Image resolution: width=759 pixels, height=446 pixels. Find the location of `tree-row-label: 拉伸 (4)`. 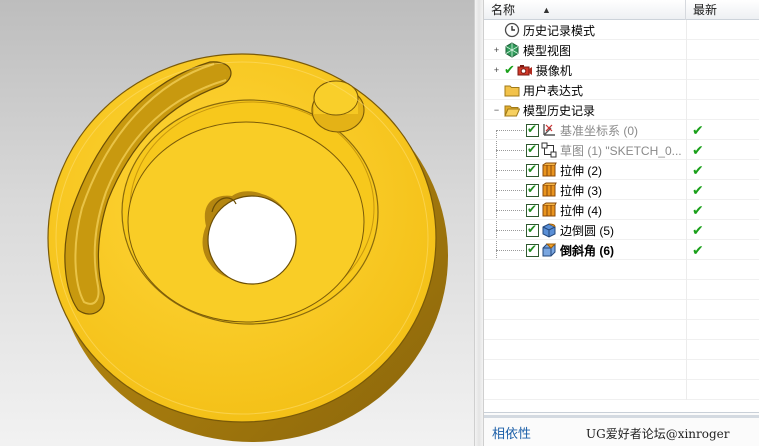

tree-row-label: 拉伸 (4) is located at coordinates (581, 210).